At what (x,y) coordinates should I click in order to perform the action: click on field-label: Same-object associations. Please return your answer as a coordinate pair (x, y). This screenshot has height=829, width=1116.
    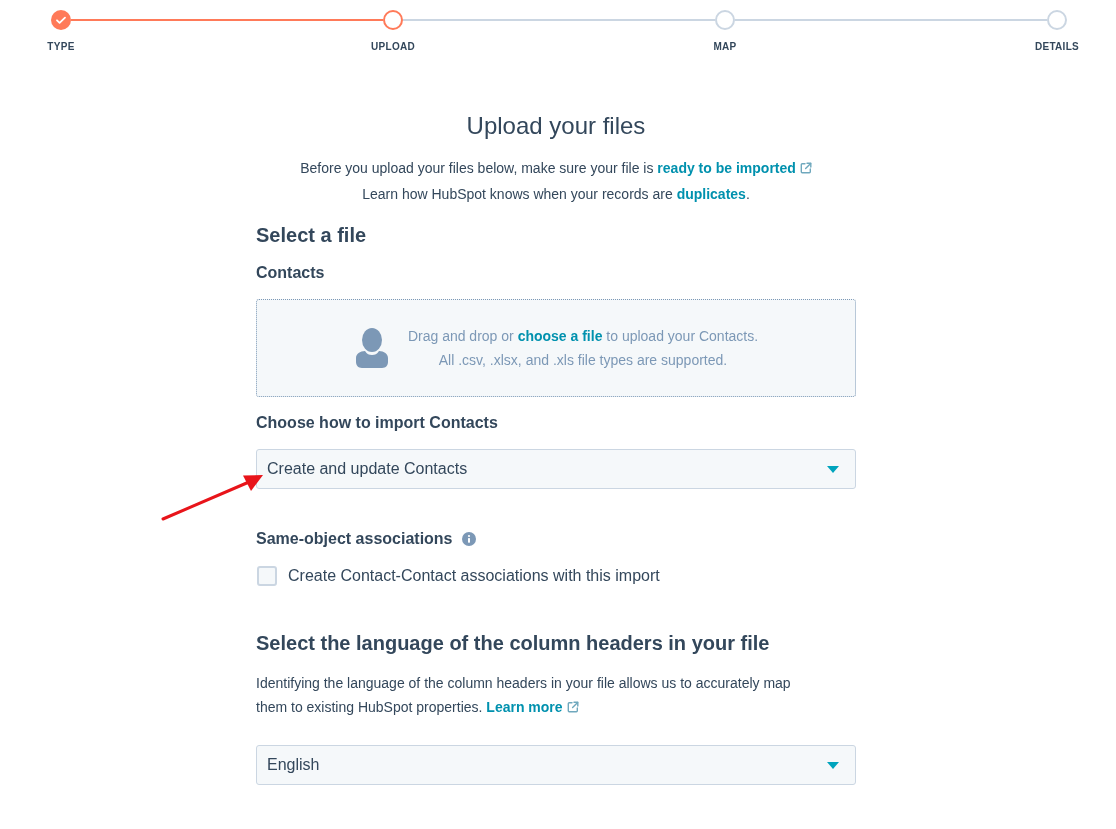
    Looking at the image, I should click on (354, 539).